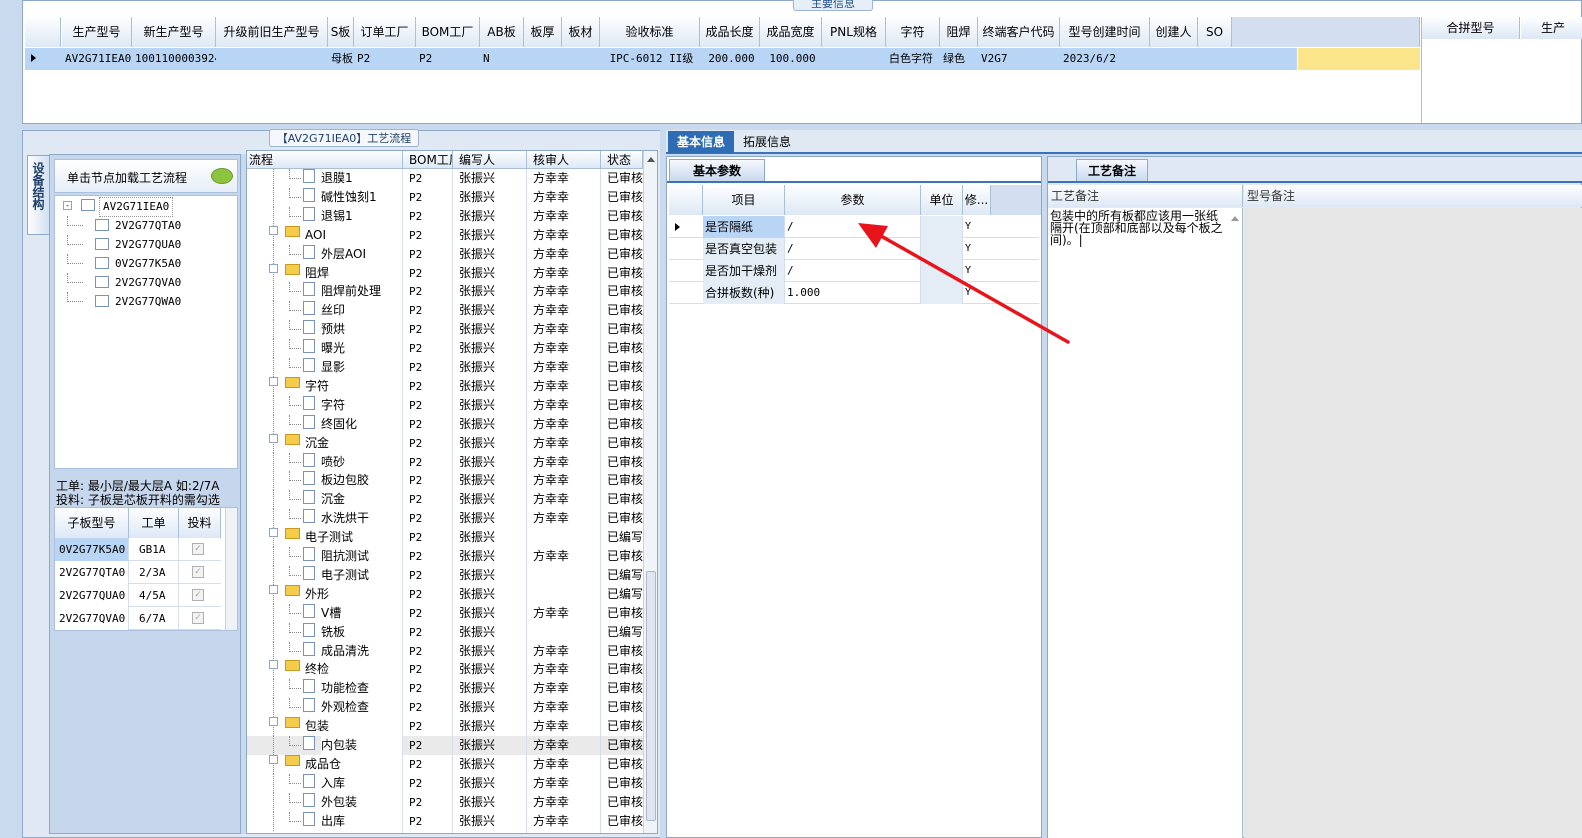 This screenshot has width=1582, height=838. Describe the element at coordinates (136, 207) in the screenshot. I see `tree-root-label: AV2G71IEA0` at that location.